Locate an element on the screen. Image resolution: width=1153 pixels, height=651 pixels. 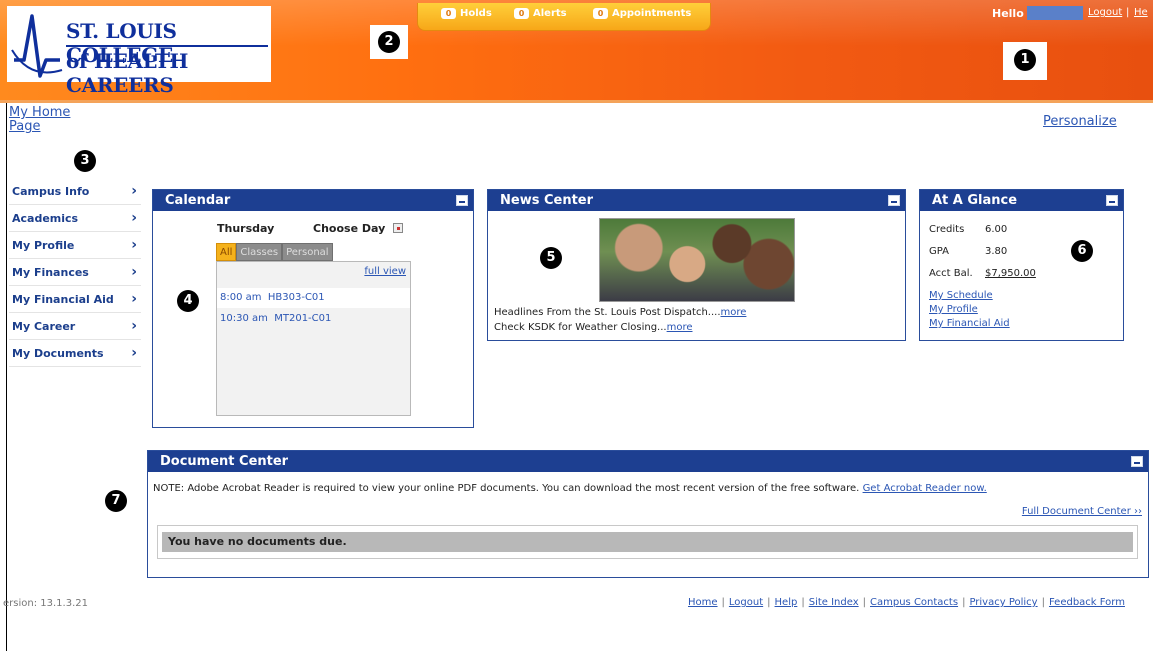
get-acrobat-reader-link: Get Acrobat Reader now. is located at coordinates (925, 488).